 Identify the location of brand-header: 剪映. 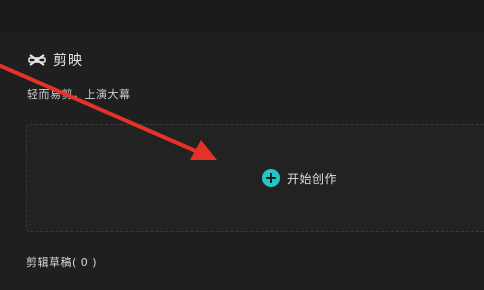
(55, 60).